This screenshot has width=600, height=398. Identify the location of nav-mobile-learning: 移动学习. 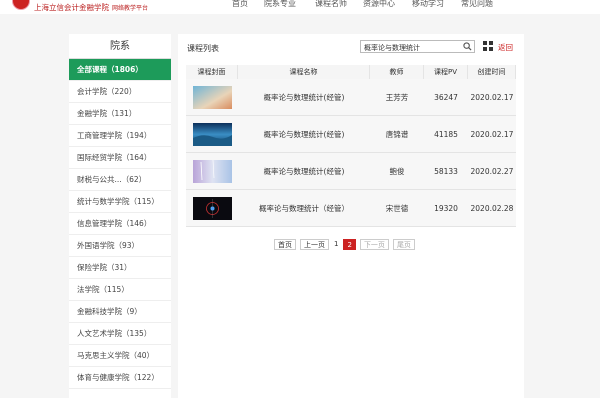
(428, 4).